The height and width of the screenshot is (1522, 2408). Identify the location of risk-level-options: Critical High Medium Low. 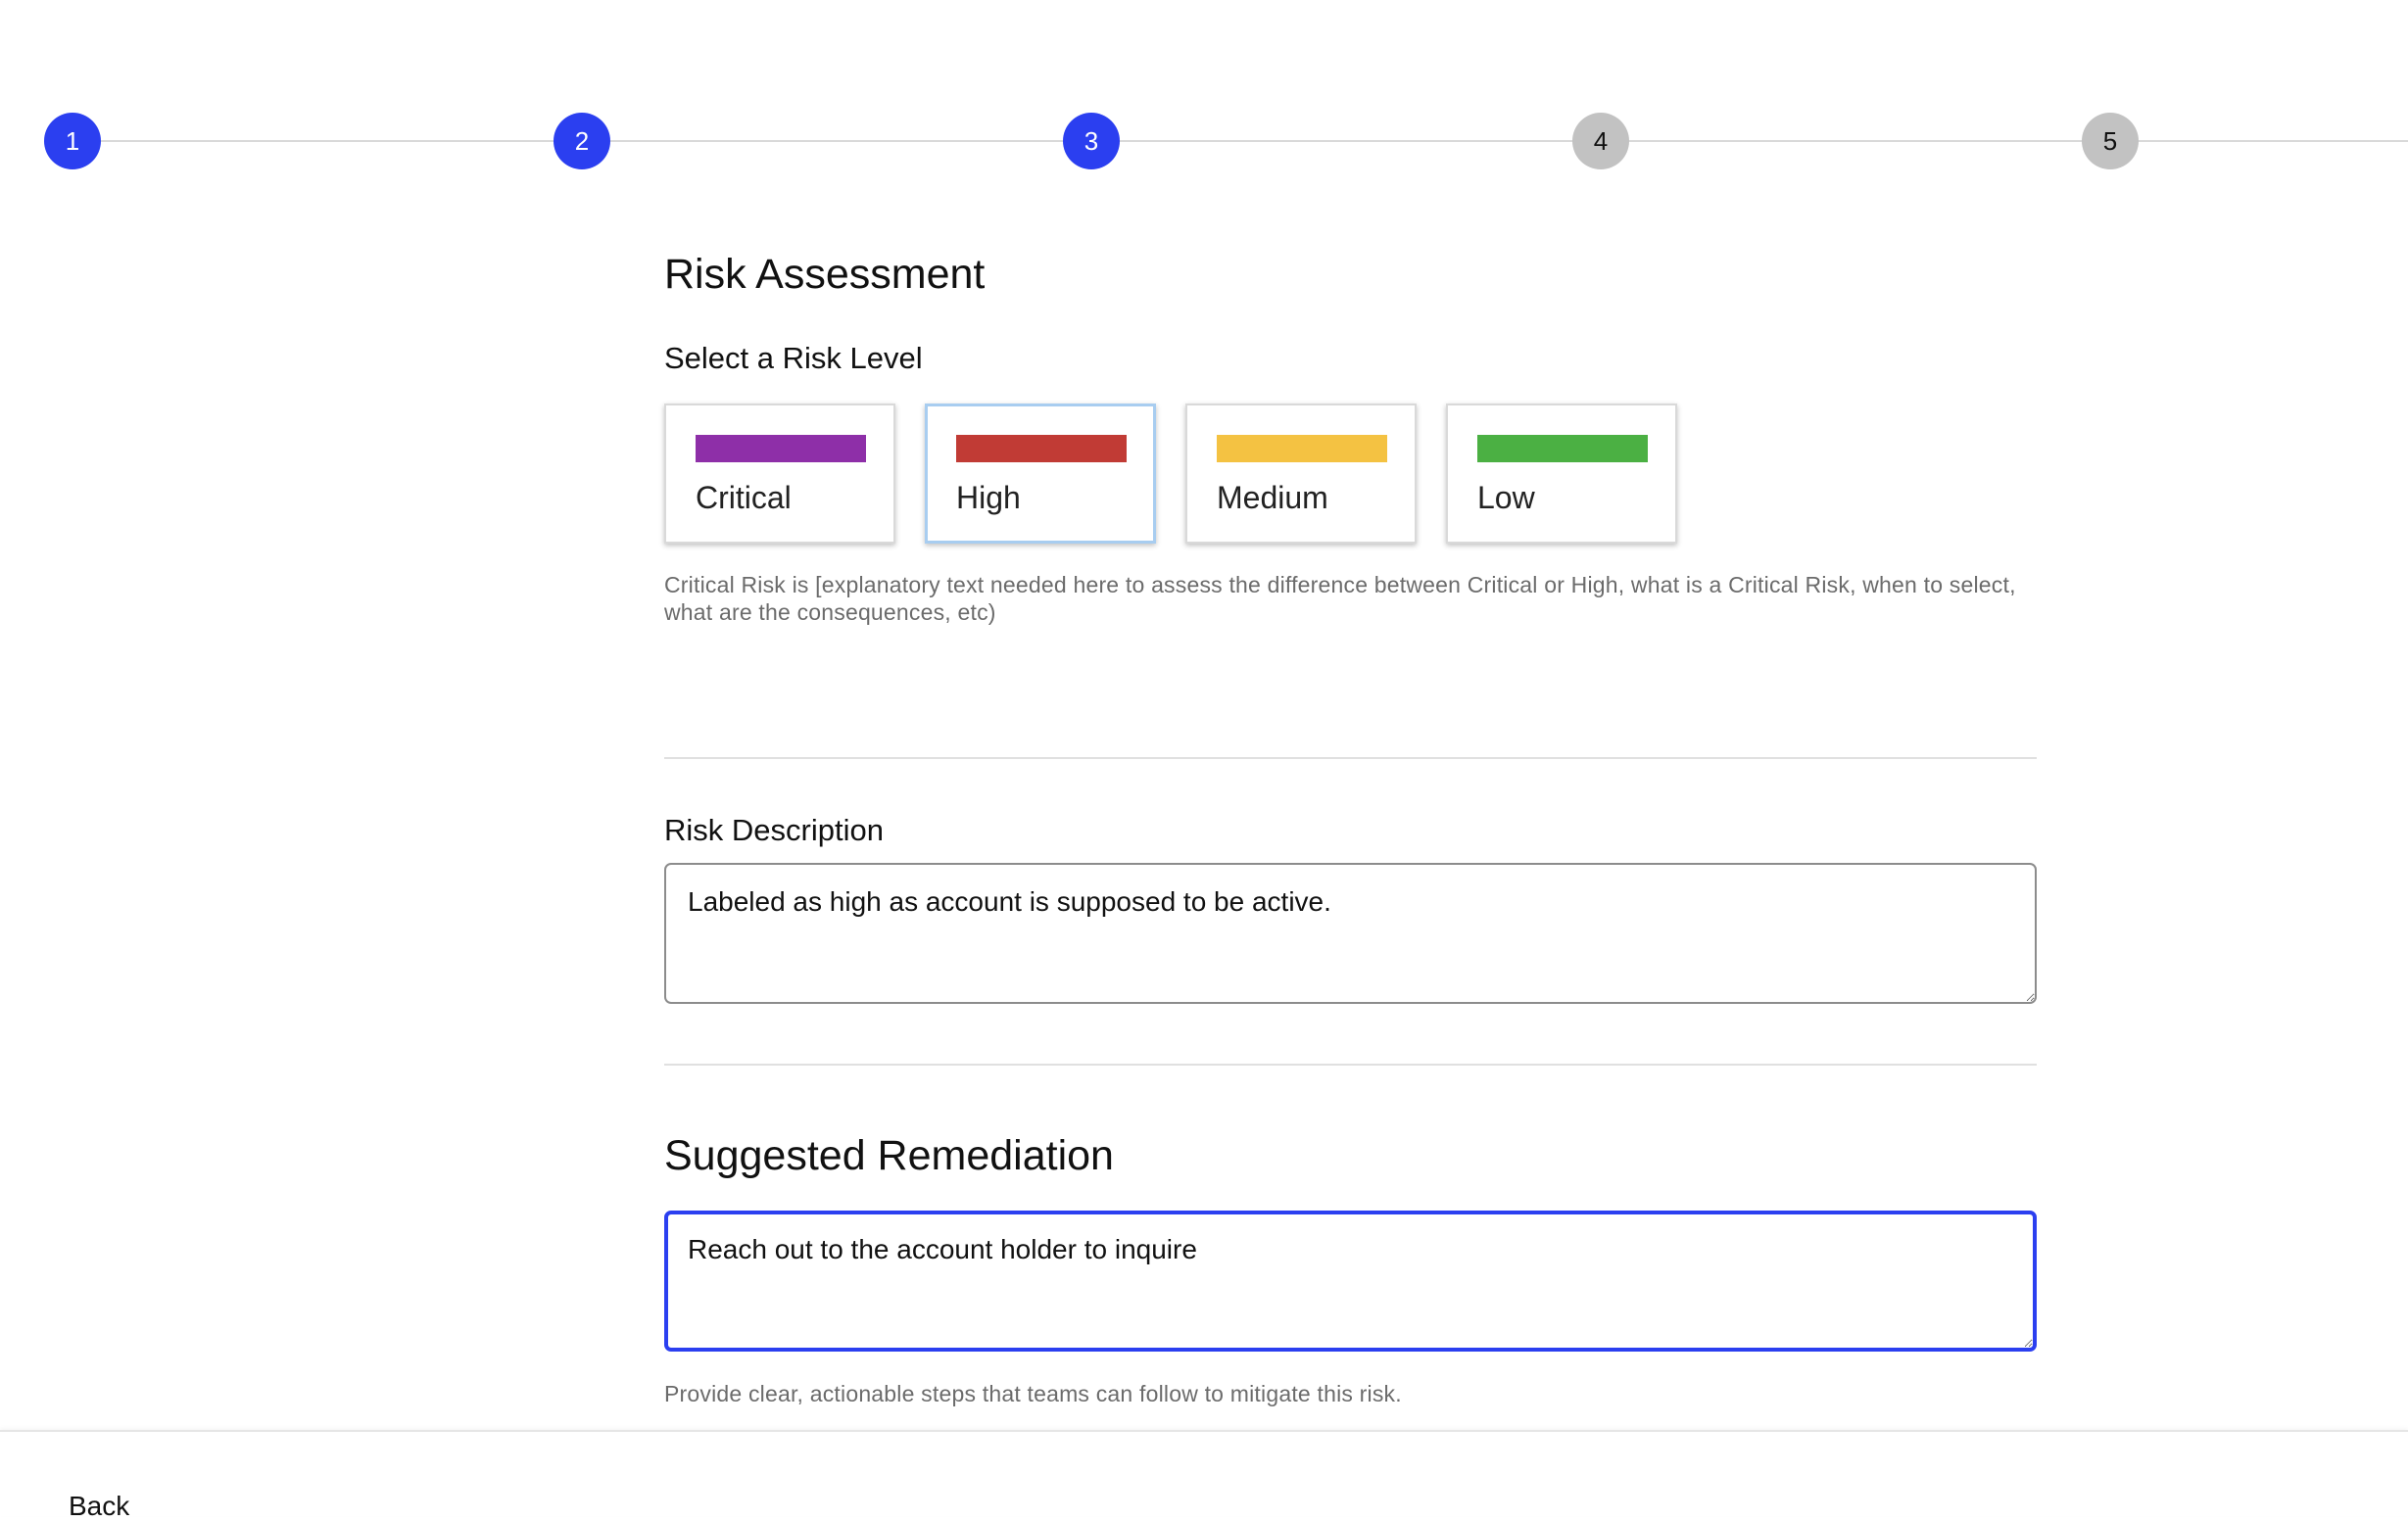
(1170, 474).